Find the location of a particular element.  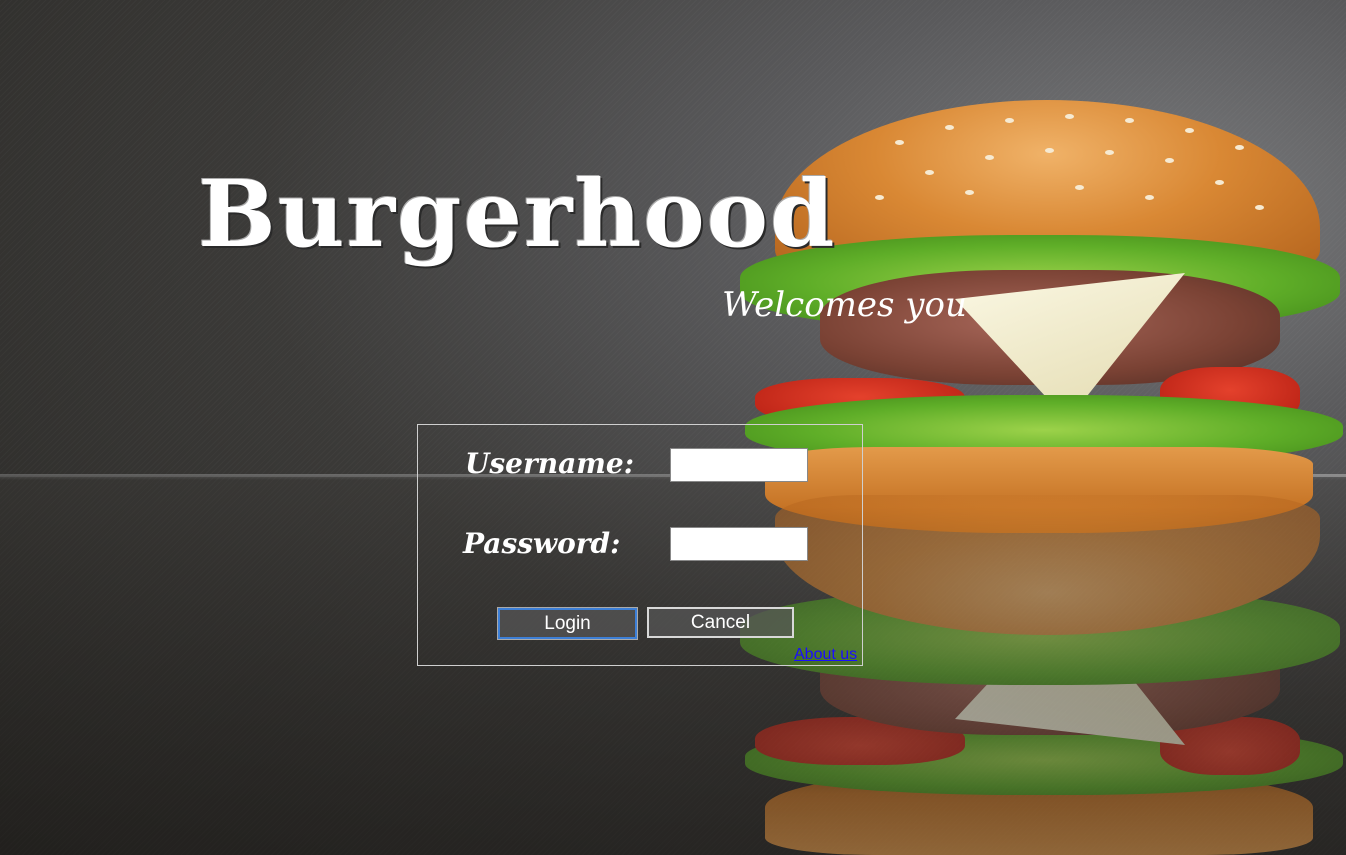

cancel-button: Cancel is located at coordinates (720, 622).